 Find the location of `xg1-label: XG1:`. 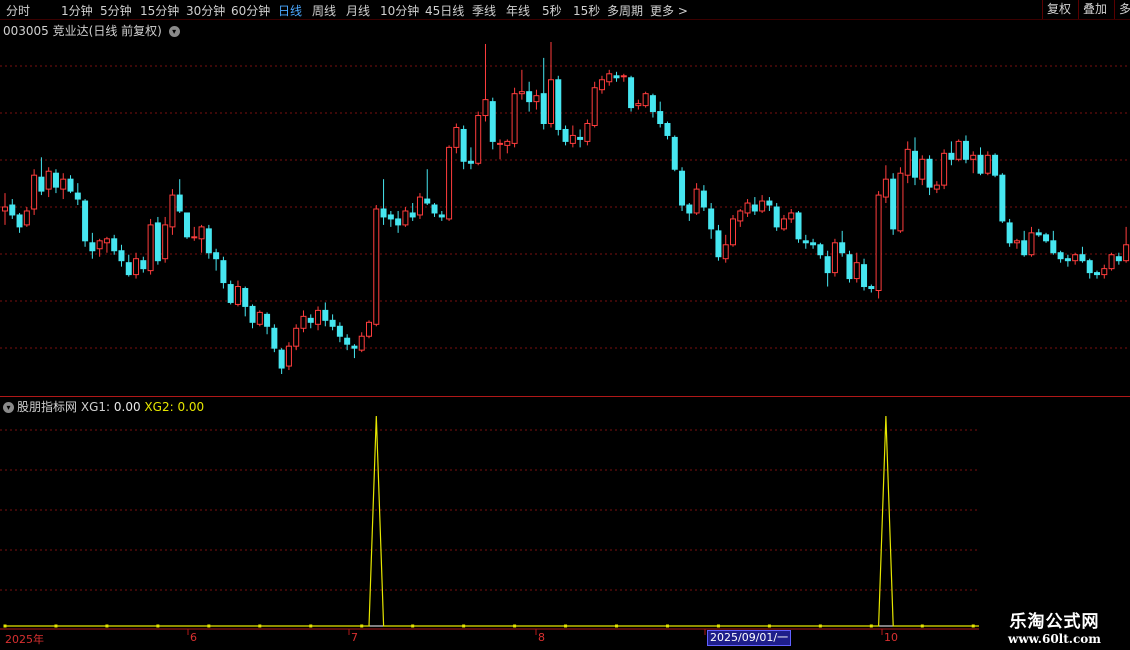

xg1-label: XG1: is located at coordinates (95, 407).